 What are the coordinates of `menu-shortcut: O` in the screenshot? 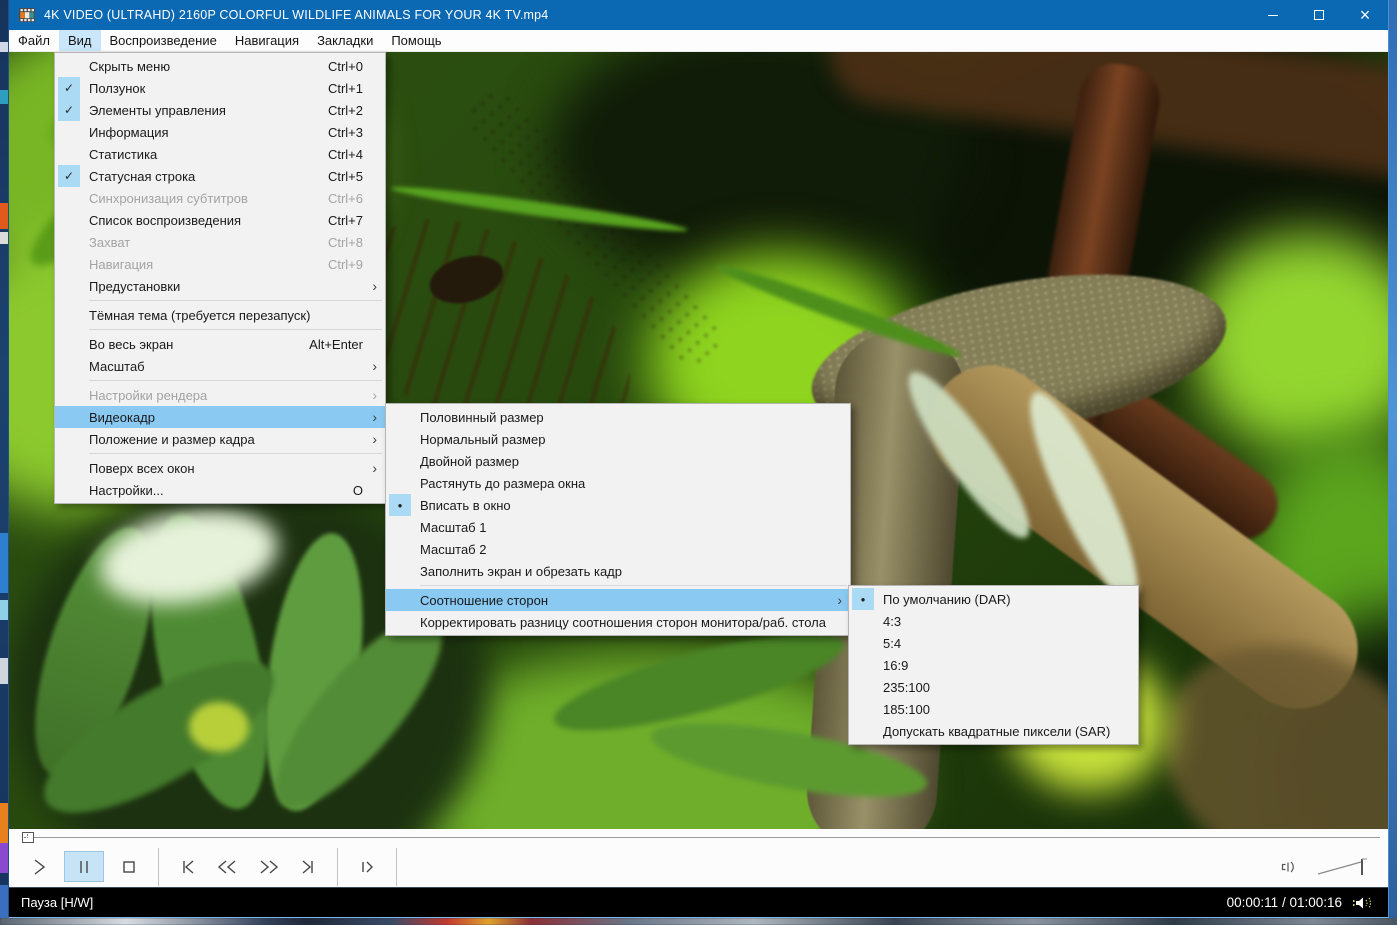 It's located at (357, 490).